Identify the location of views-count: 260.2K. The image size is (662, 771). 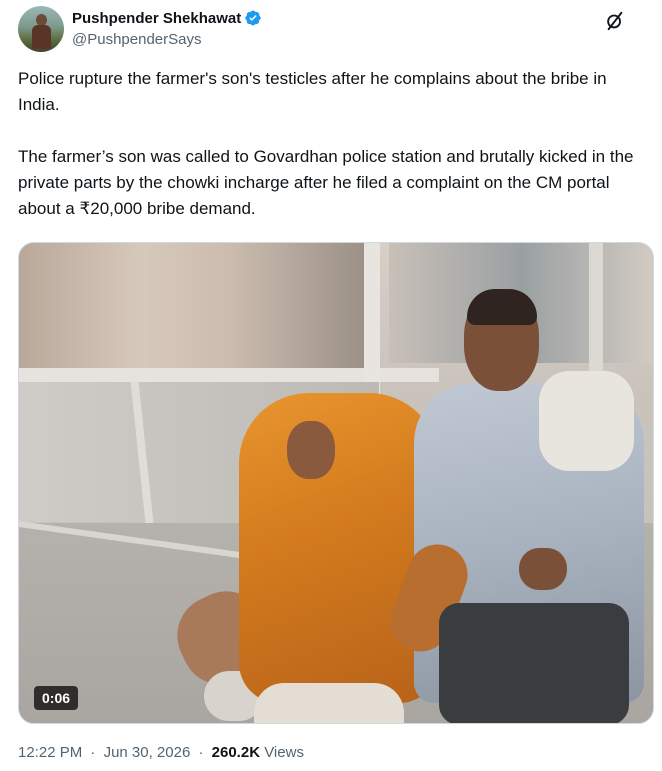
(236, 752).